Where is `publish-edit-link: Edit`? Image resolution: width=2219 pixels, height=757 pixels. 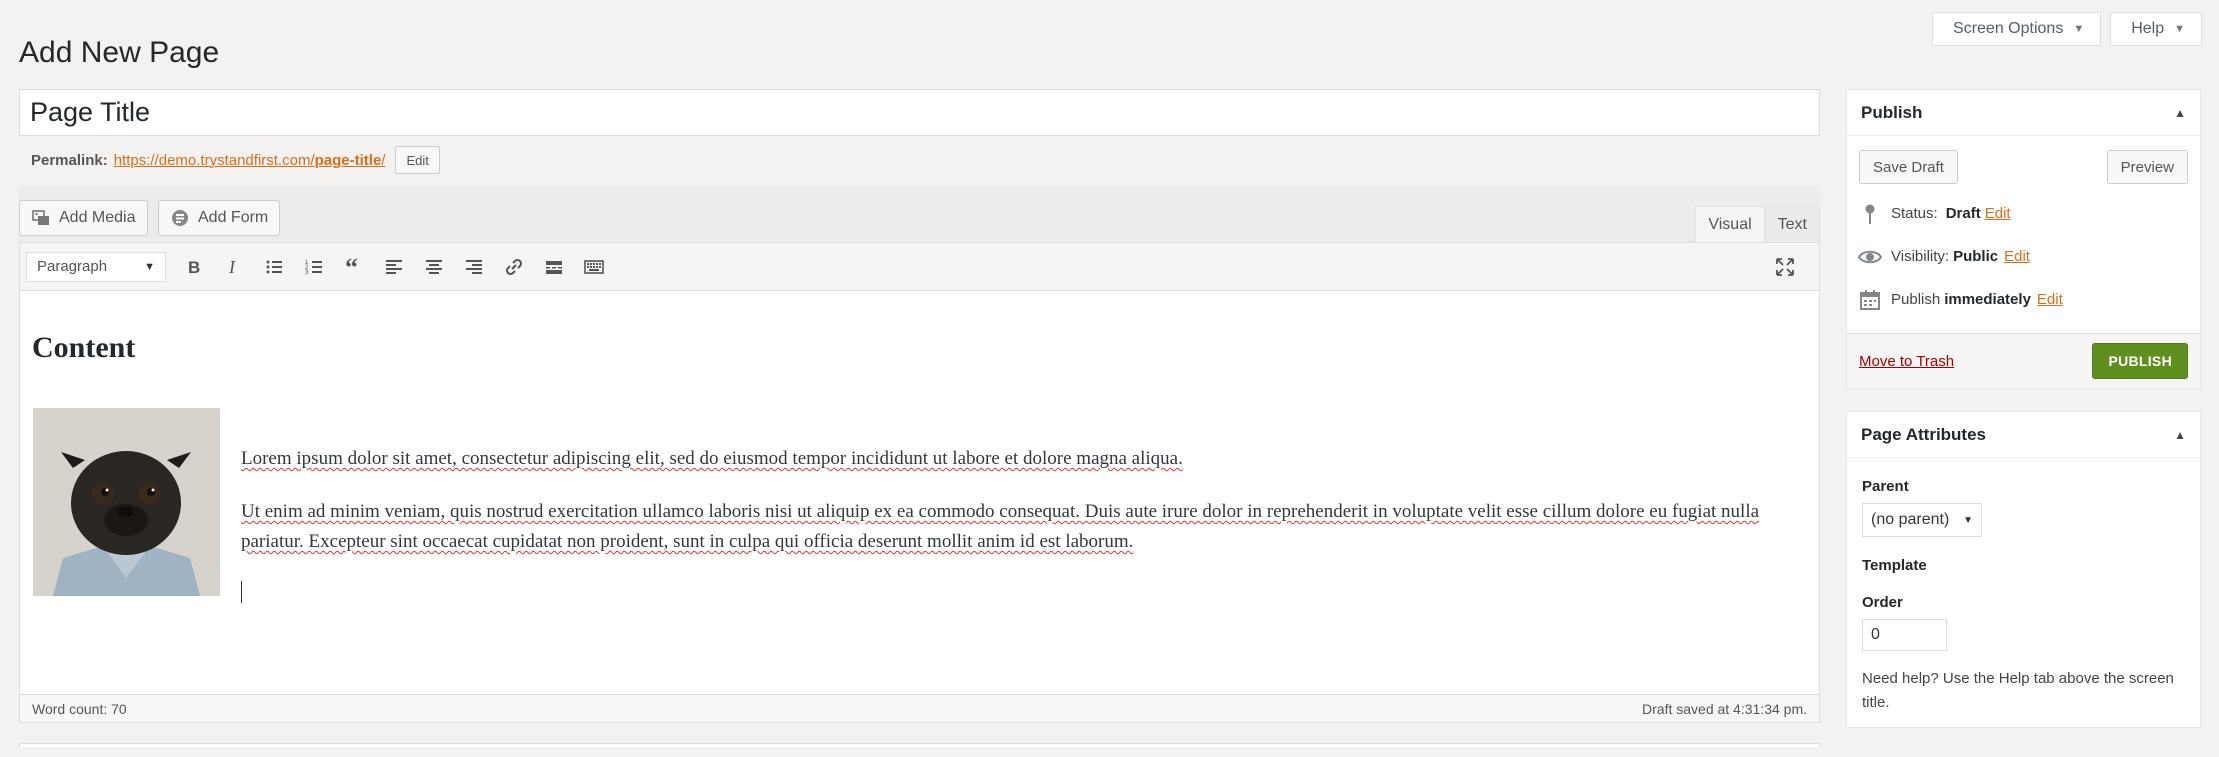
publish-edit-link: Edit is located at coordinates (2050, 299).